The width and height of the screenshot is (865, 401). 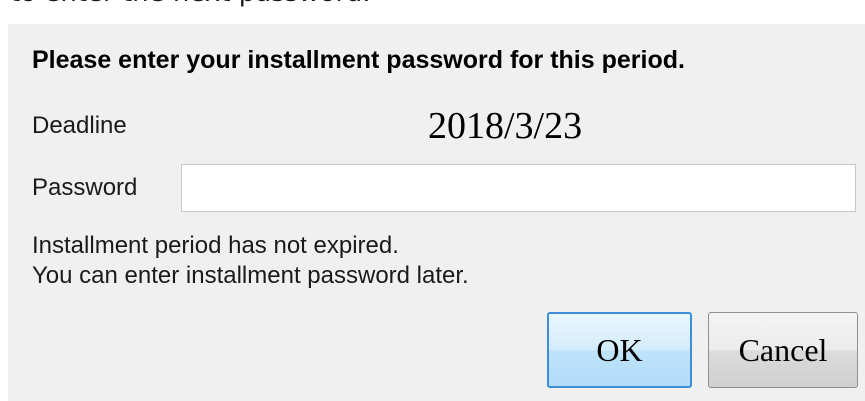 What do you see at coordinates (783, 350) in the screenshot?
I see `cancel-button: Cancel` at bounding box center [783, 350].